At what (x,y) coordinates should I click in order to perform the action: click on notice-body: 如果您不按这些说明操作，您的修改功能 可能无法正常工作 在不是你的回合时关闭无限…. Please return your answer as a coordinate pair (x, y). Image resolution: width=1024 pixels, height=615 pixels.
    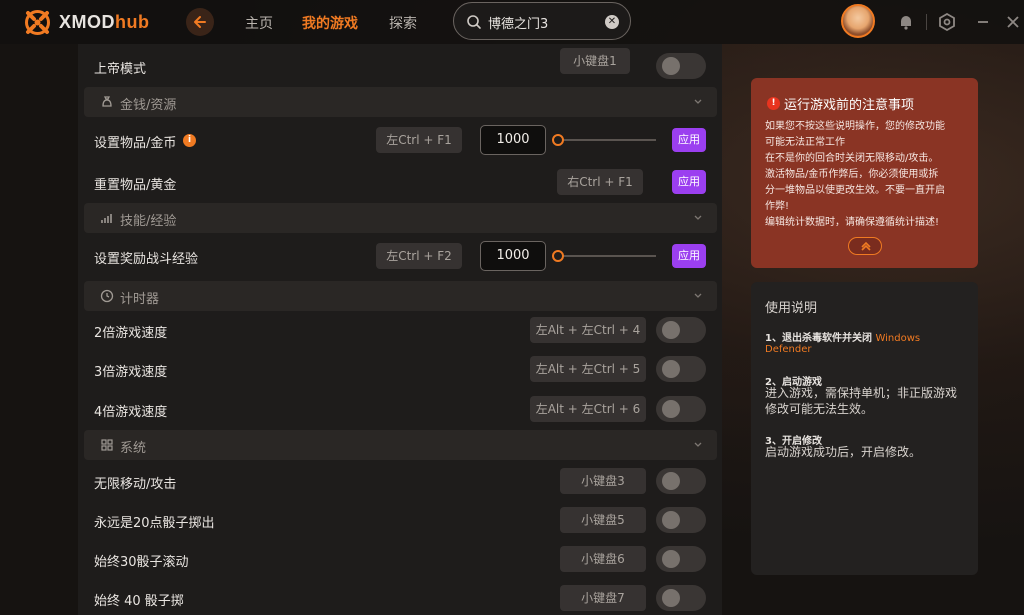
    Looking at the image, I should click on (855, 174).